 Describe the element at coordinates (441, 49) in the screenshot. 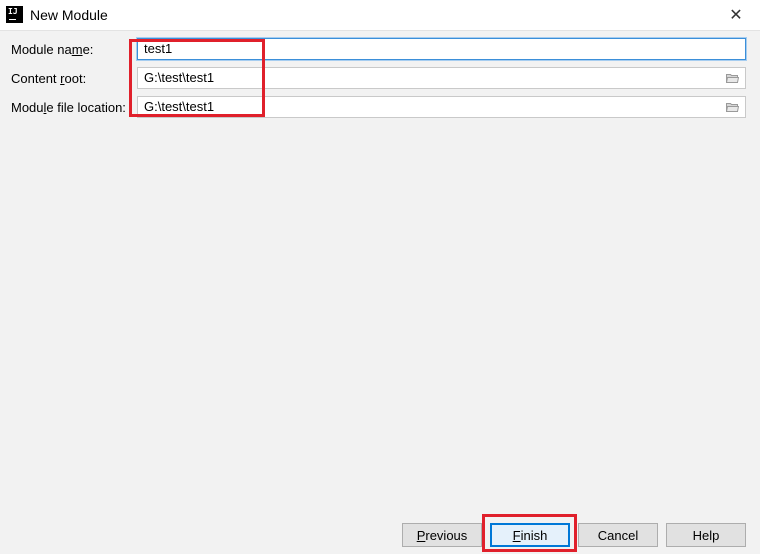

I see `module-name-input: test1` at that location.